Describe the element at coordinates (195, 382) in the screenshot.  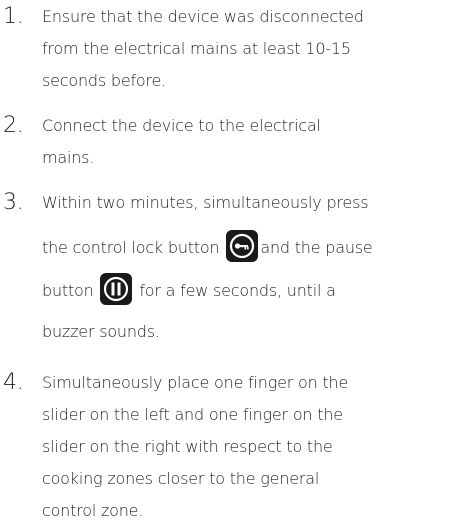
I see `step-line: Simultaneously place one finger on the` at that location.